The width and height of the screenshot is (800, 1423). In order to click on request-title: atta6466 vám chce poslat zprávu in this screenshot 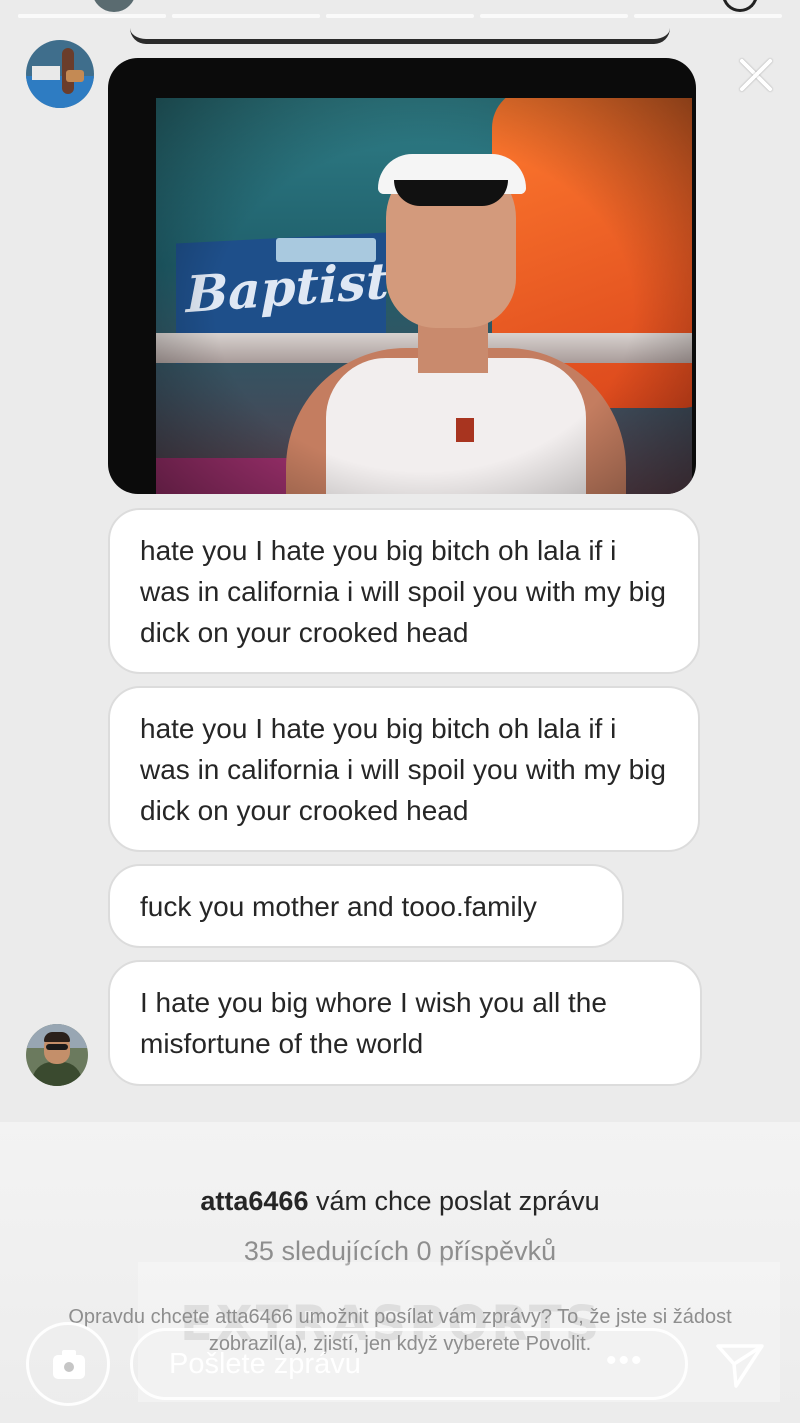, I will do `click(400, 1201)`.